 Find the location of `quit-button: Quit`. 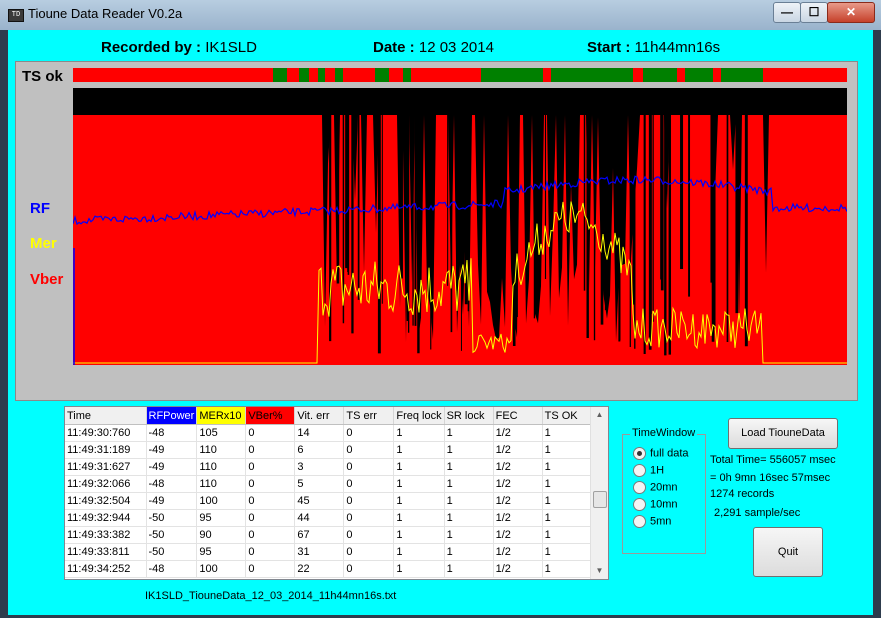

quit-button: Quit is located at coordinates (788, 552).